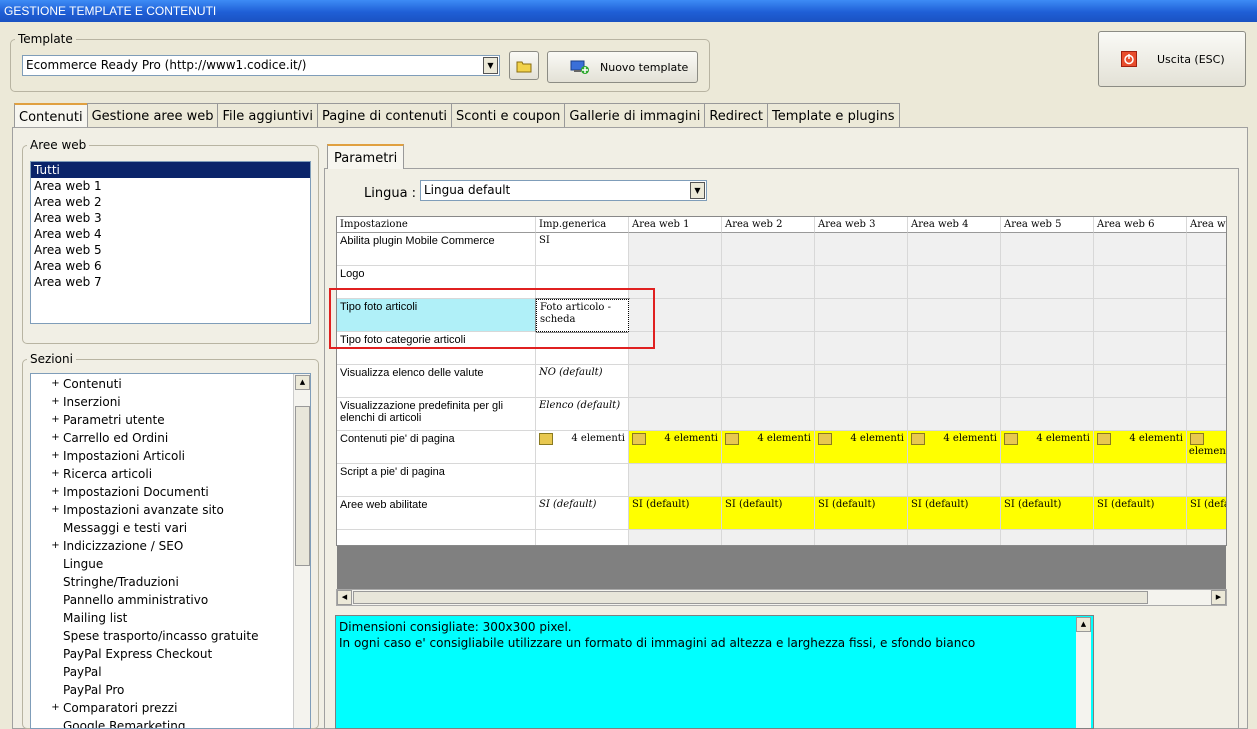  Describe the element at coordinates (170, 708) in the screenshot. I see `tree-node: + Comparatori prezzi` at that location.